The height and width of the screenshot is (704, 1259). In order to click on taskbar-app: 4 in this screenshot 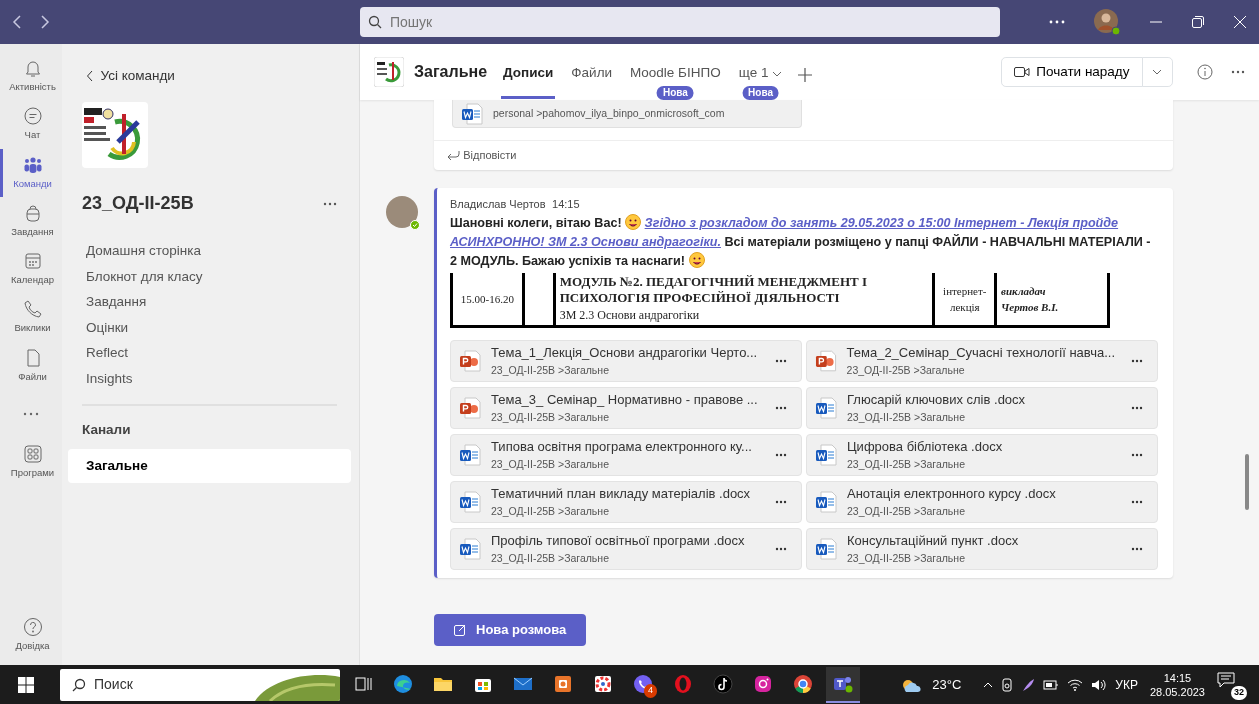, I will do `click(643, 684)`.